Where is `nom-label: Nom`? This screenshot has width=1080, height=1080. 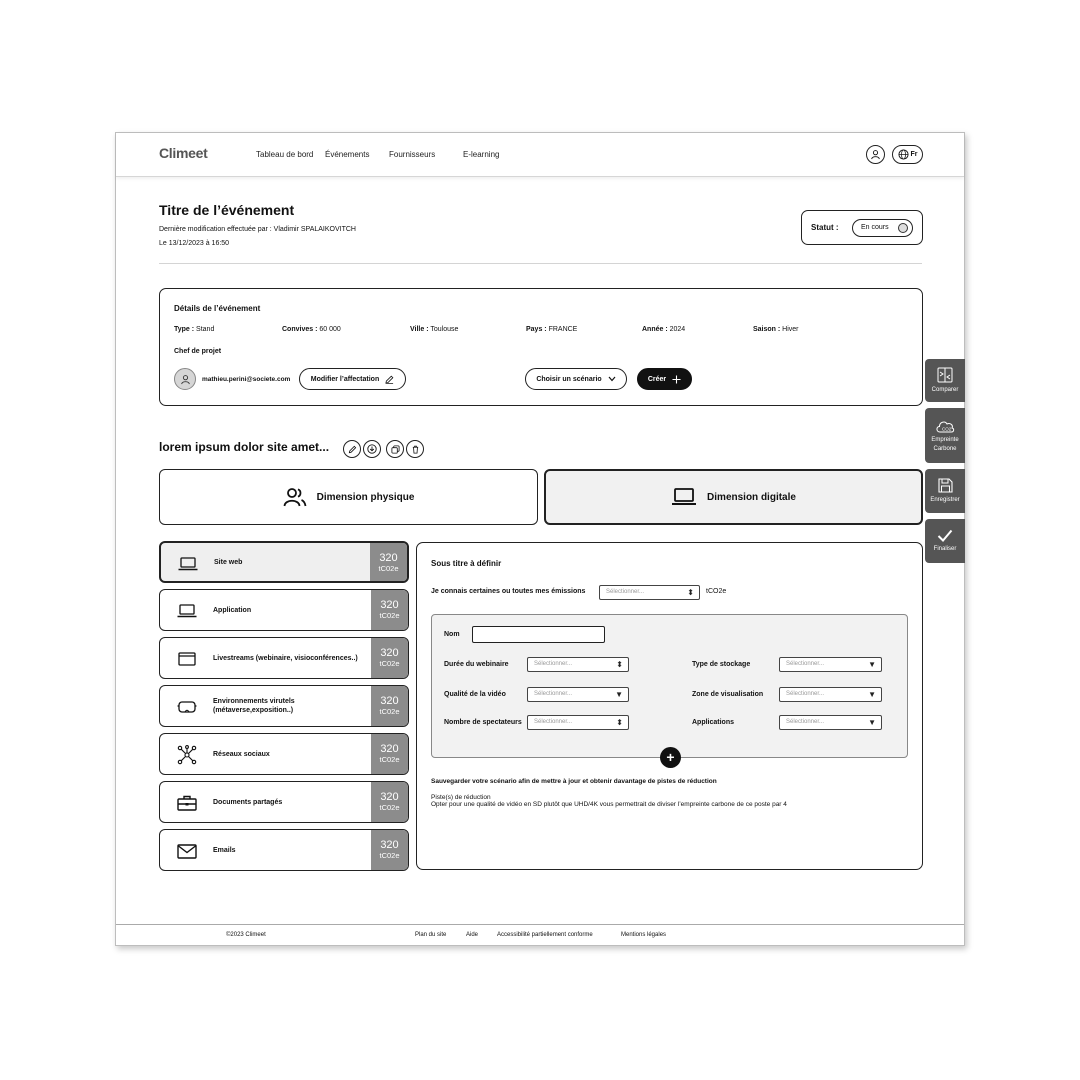 nom-label: Nom is located at coordinates (452, 634).